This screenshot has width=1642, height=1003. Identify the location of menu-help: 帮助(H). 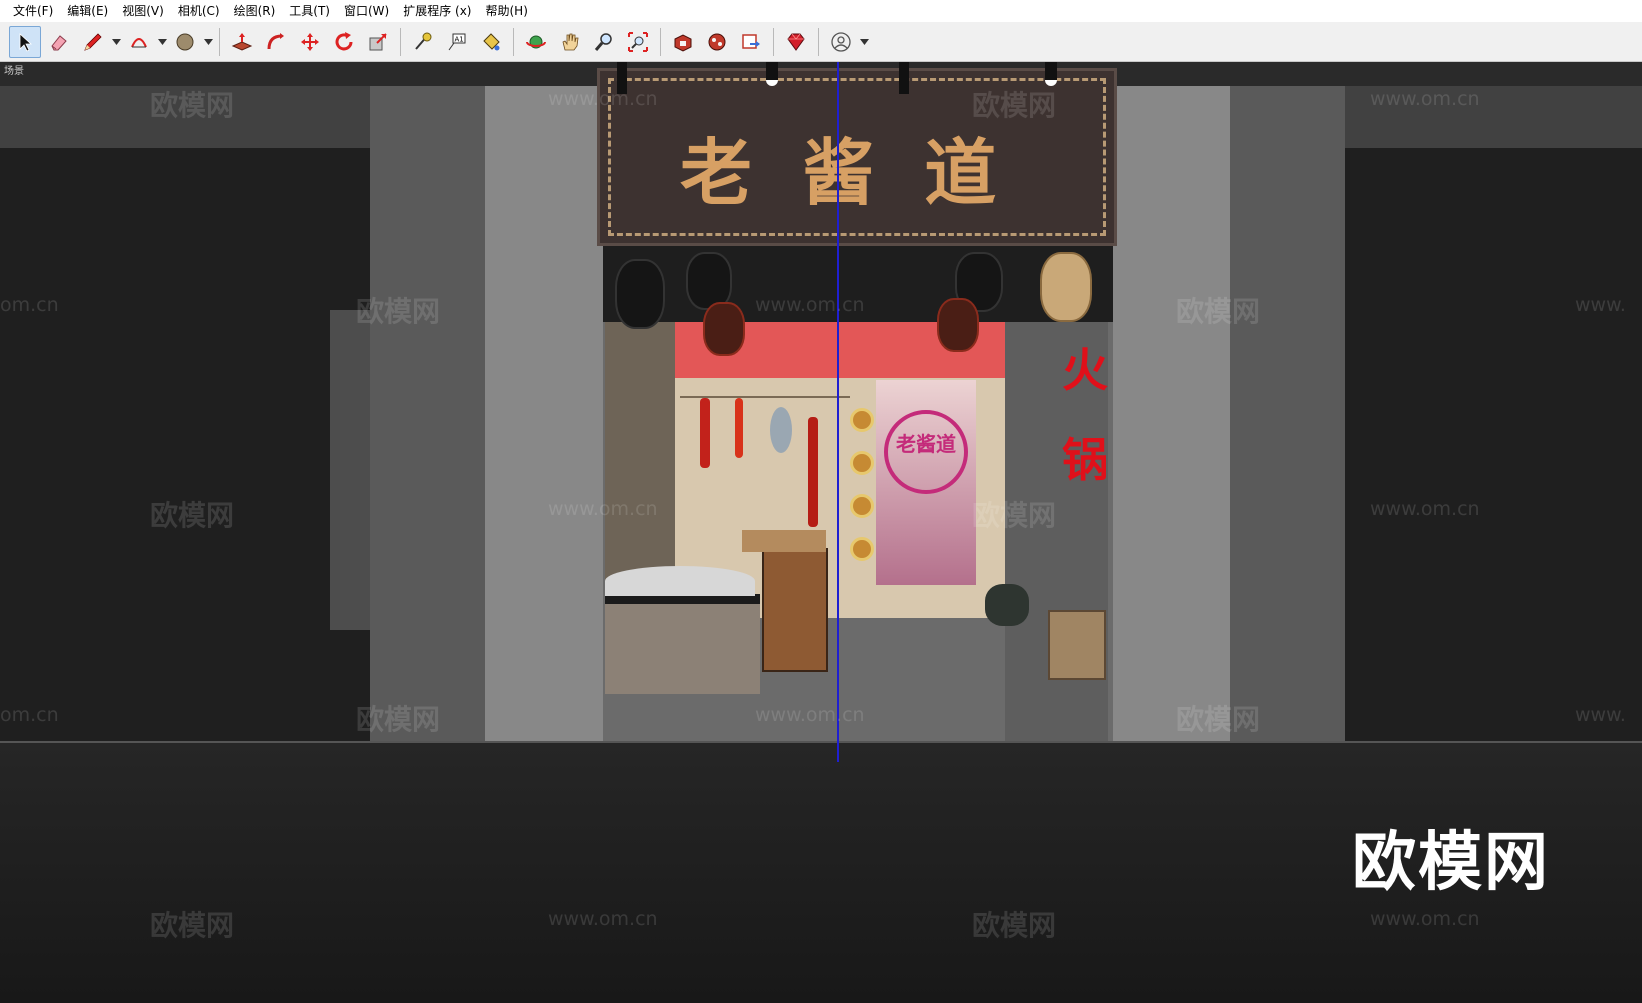
(506, 11).